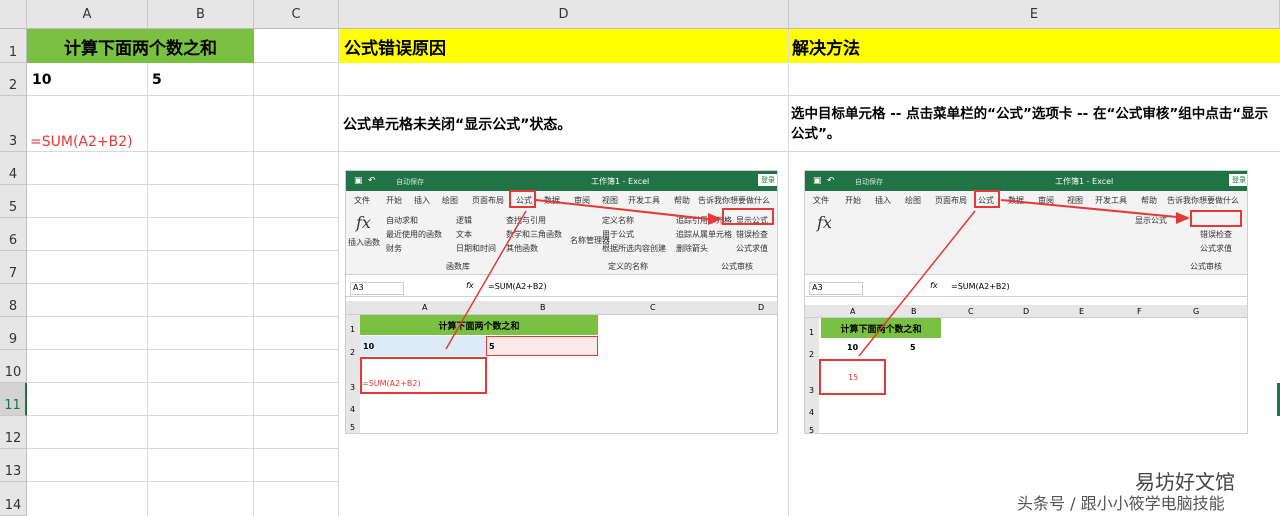 This screenshot has height=516, width=1280. I want to click on select-all-corner, so click(13, 14).